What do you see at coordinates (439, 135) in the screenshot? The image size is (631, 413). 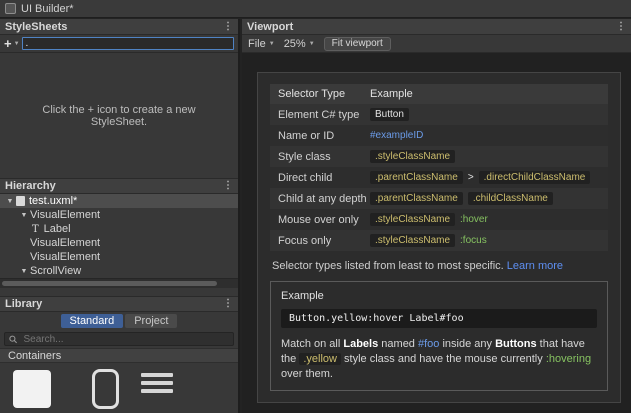 I see `selector-row: Name or ID #exampleID` at bounding box center [439, 135].